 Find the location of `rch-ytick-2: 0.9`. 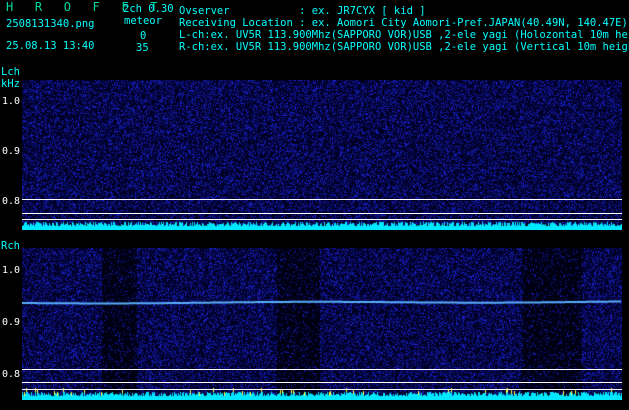

rch-ytick-2: 0.9 is located at coordinates (10, 322).